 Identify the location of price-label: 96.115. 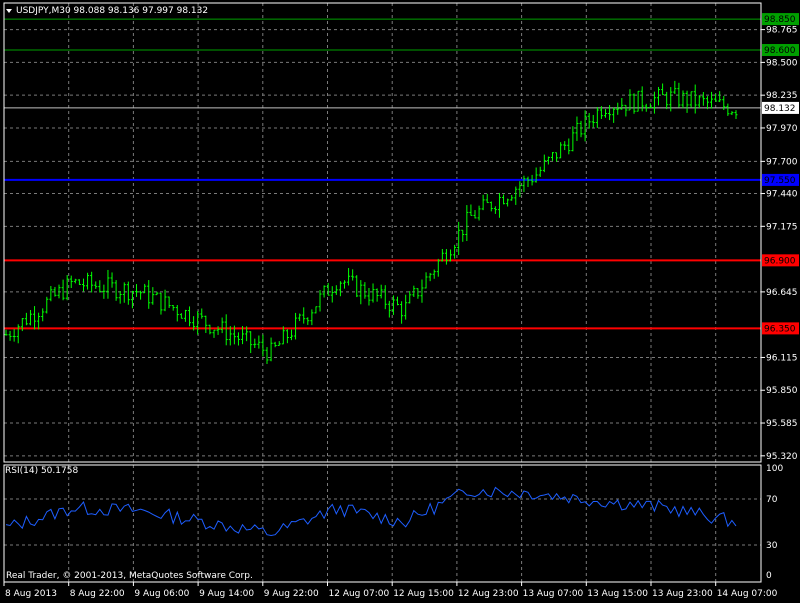
(782, 358).